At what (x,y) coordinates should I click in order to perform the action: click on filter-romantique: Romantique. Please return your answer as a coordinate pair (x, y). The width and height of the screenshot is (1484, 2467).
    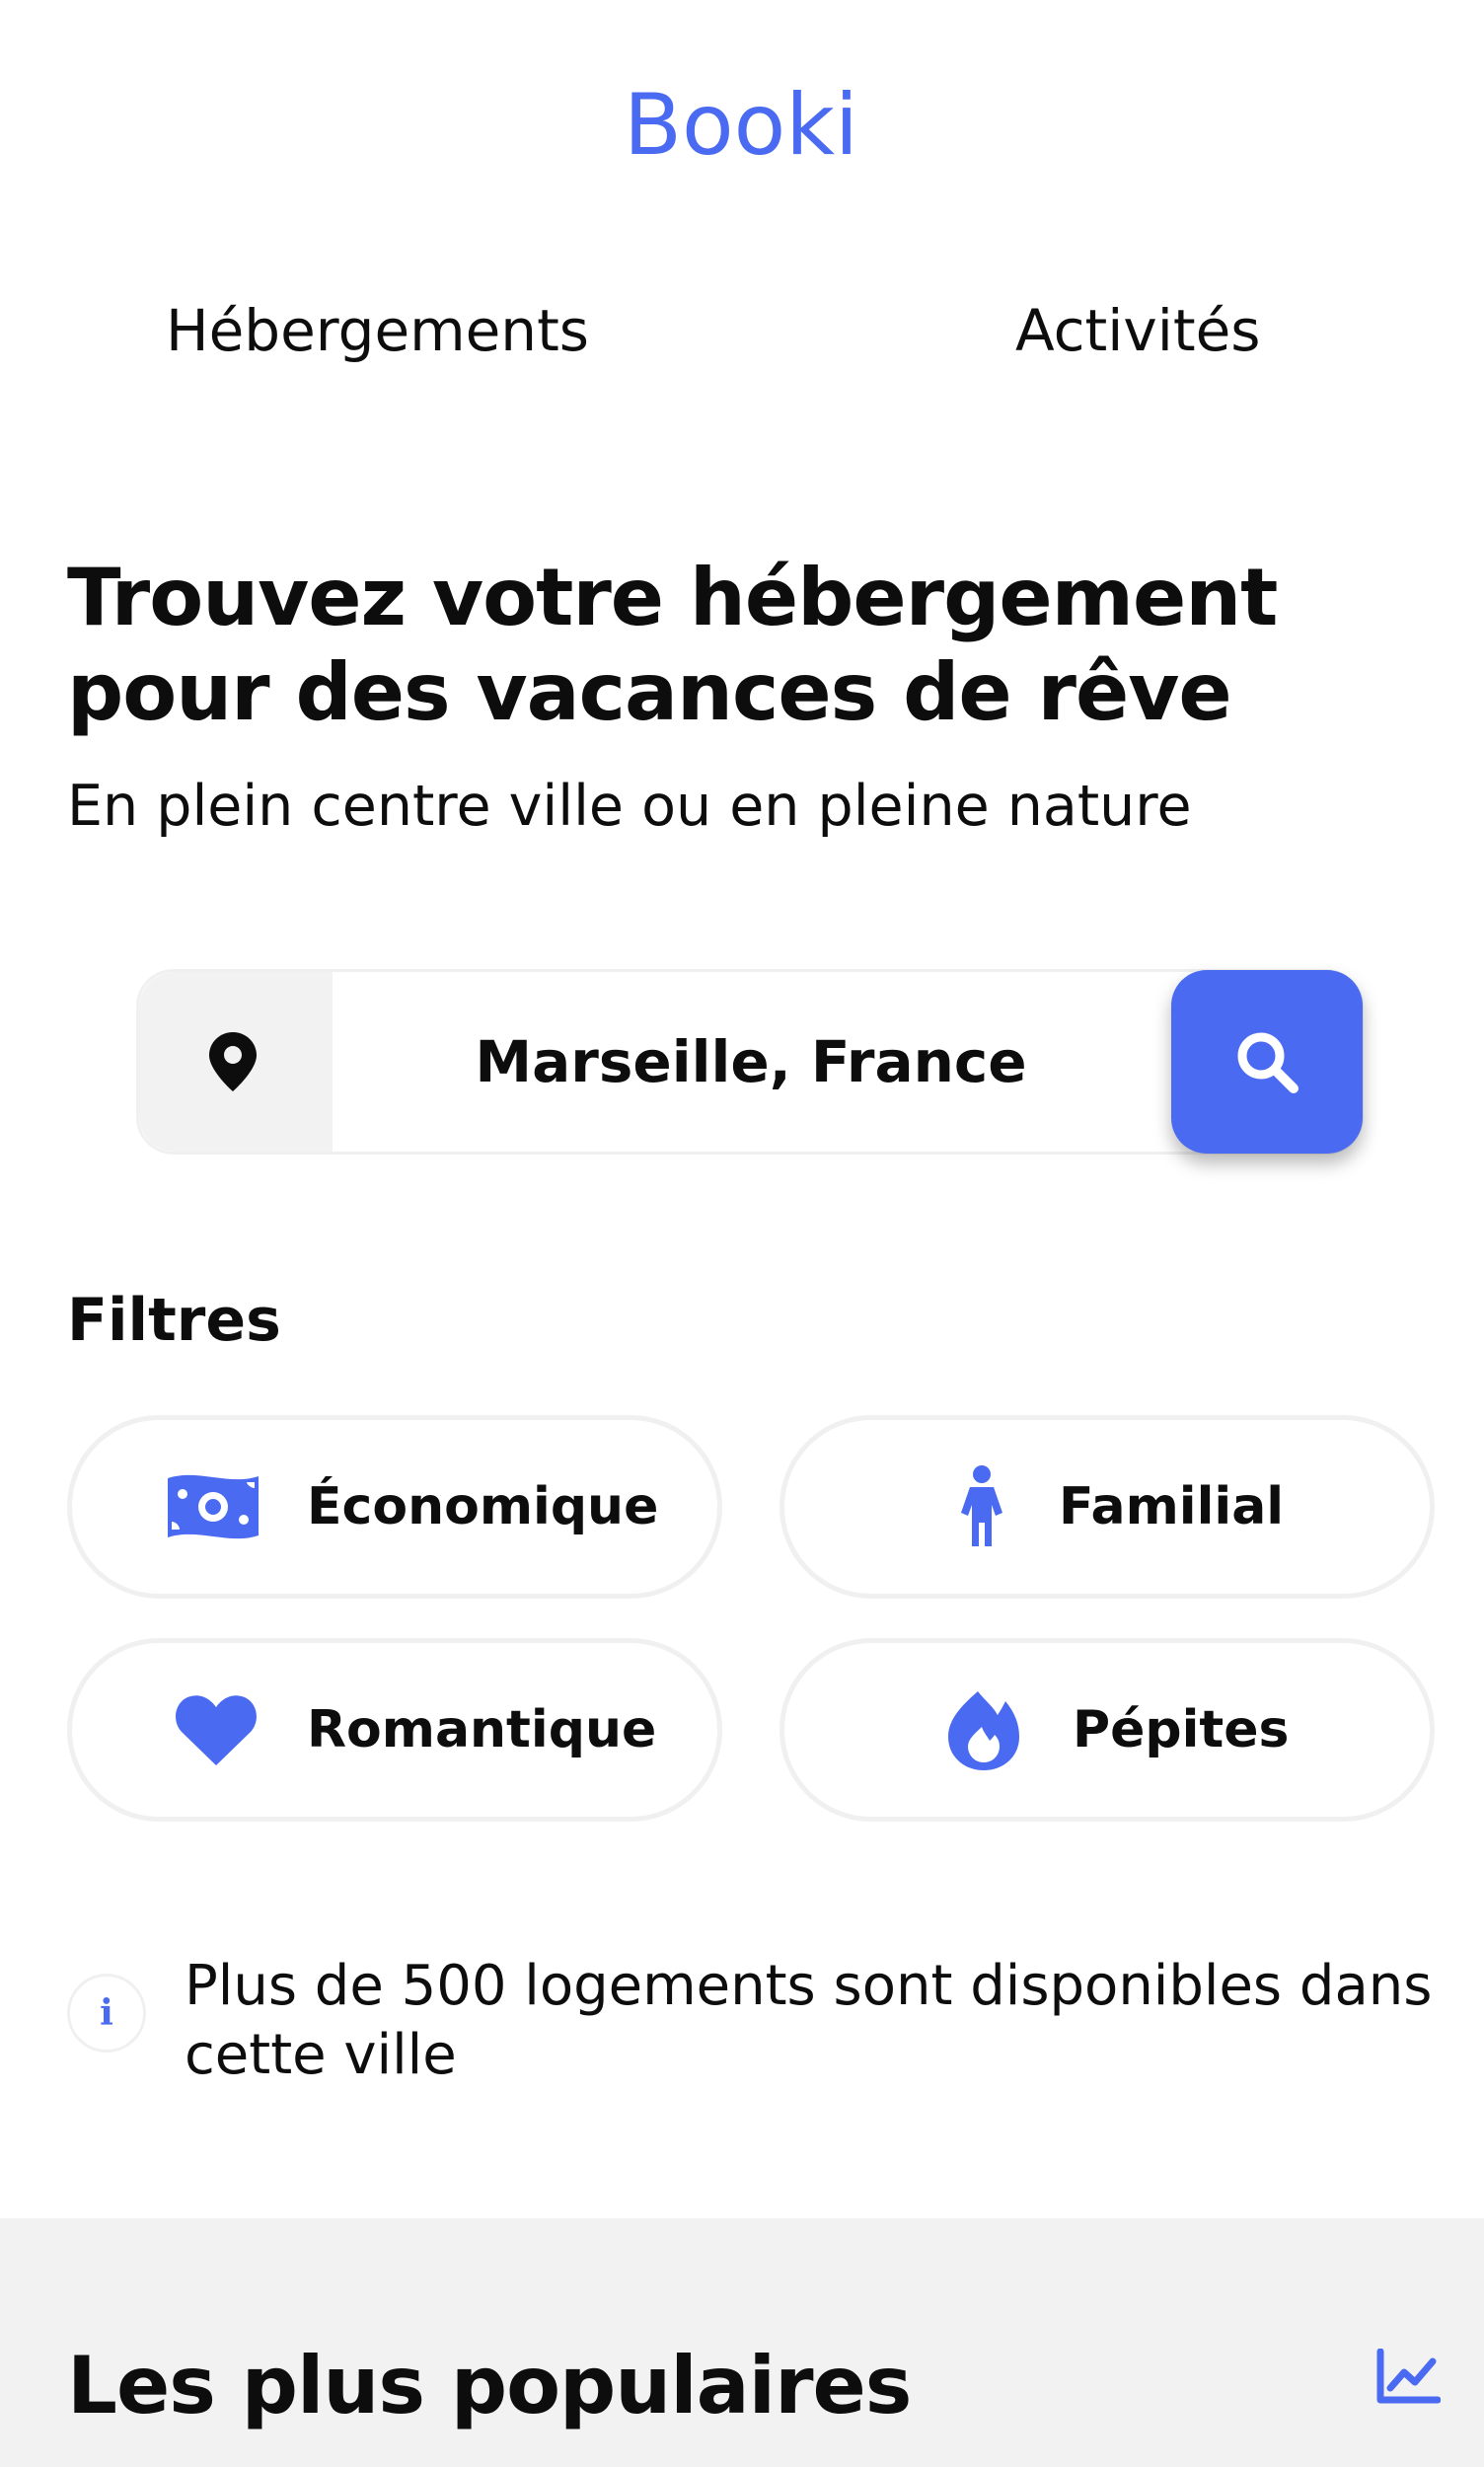
    Looking at the image, I should click on (394, 1730).